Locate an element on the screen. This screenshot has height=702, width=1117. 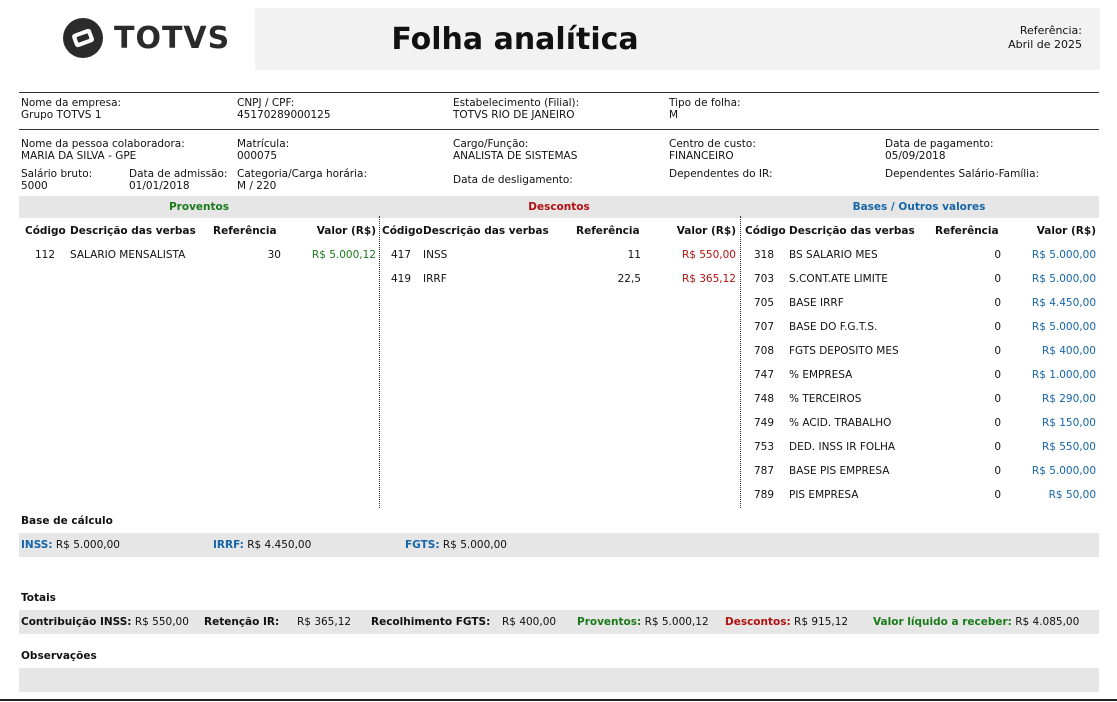
col-codigo: Código is located at coordinates (402, 231).